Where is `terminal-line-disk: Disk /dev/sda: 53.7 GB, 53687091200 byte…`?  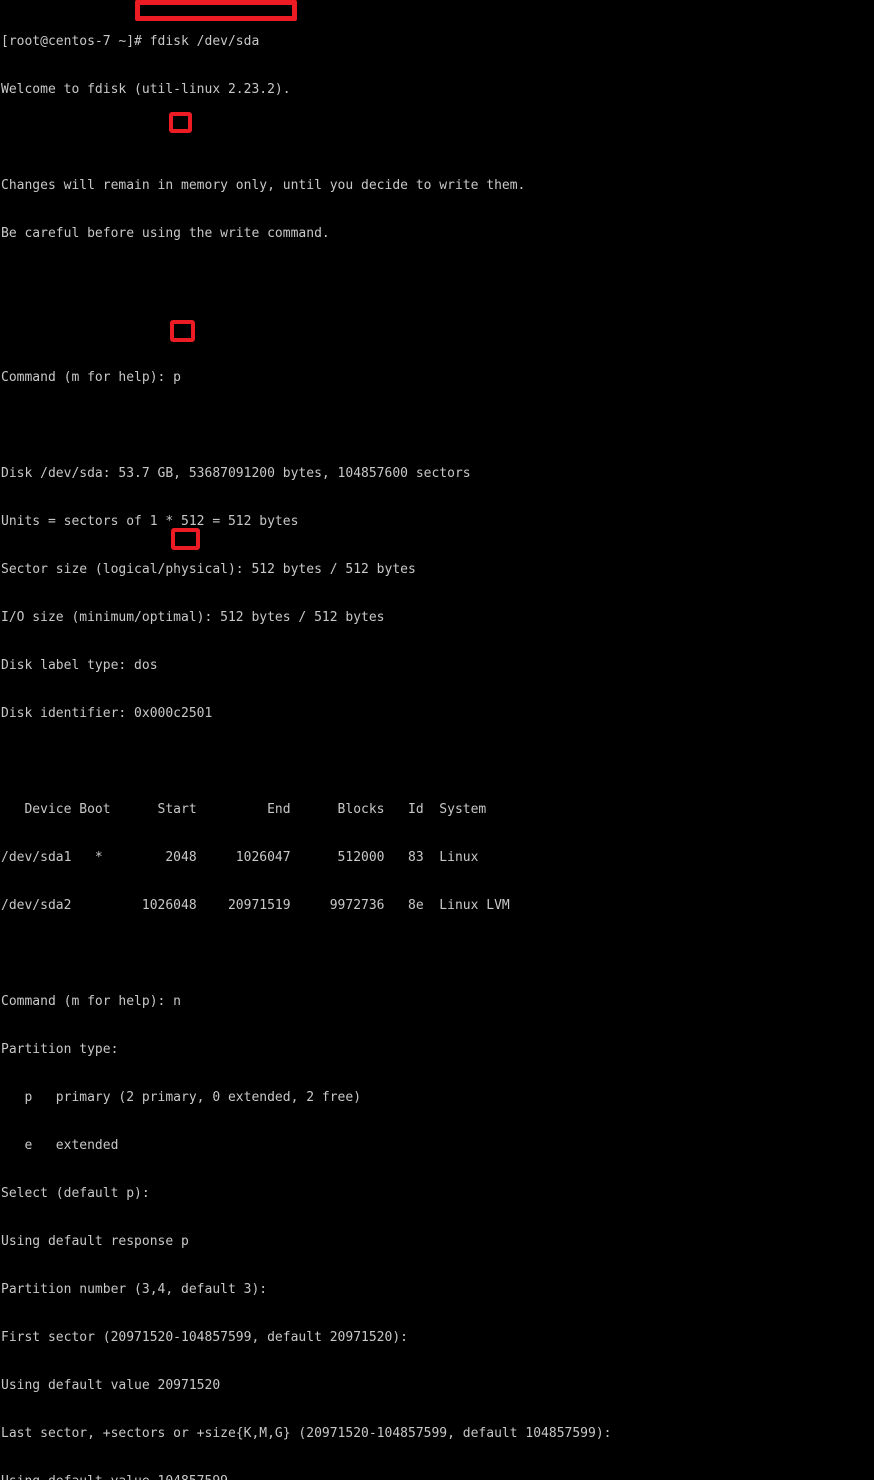
terminal-line-disk: Disk /dev/sda: 53.7 GB, 53687091200 byte… is located at coordinates (236, 473).